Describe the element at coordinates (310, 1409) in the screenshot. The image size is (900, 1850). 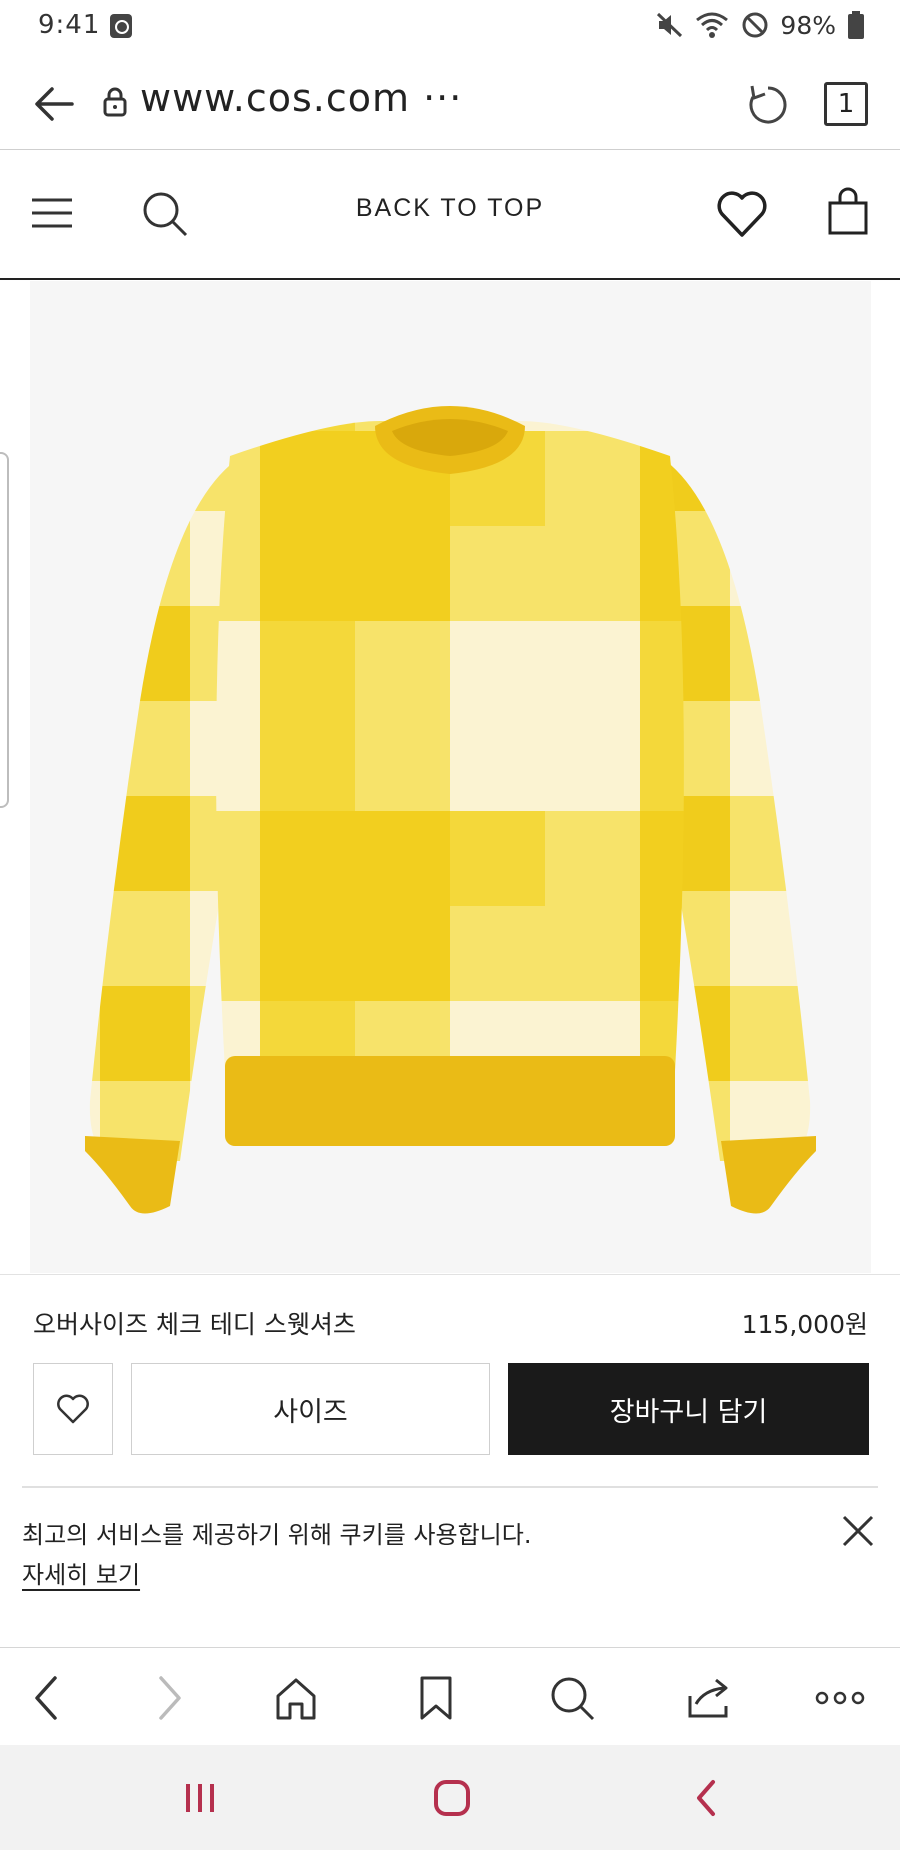
I see `size-select-button: 사이즈` at that location.